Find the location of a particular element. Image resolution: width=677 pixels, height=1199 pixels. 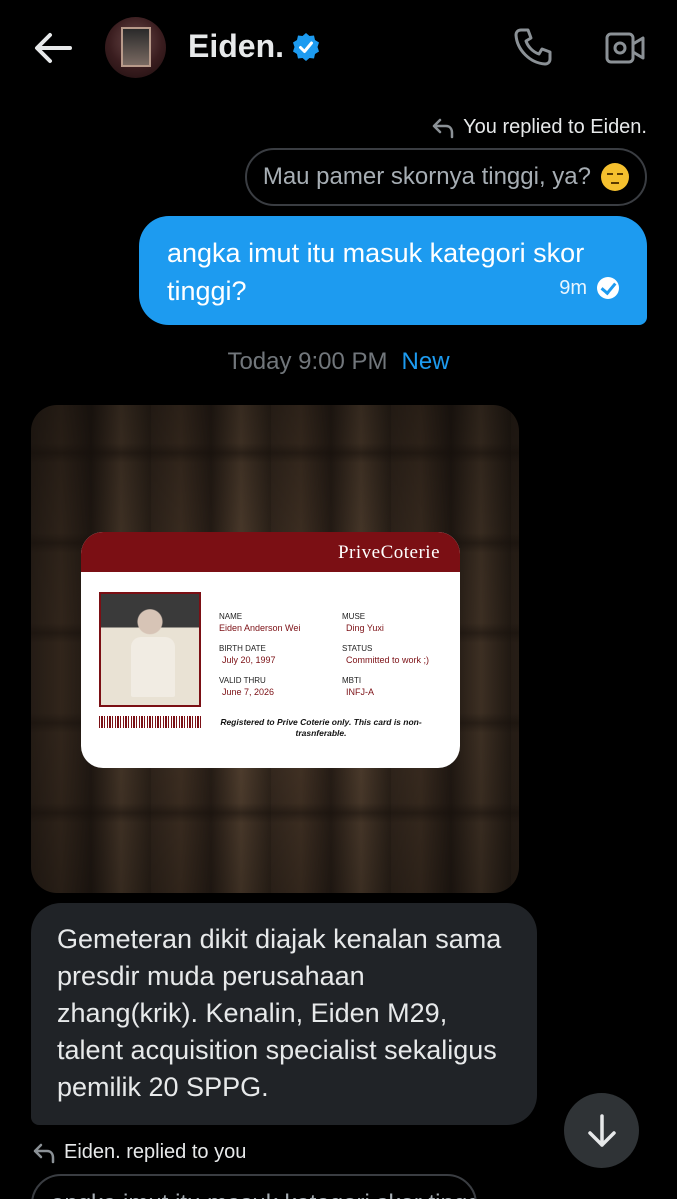

card-field-value: July 20, 1997 is located at coordinates (249, 660).